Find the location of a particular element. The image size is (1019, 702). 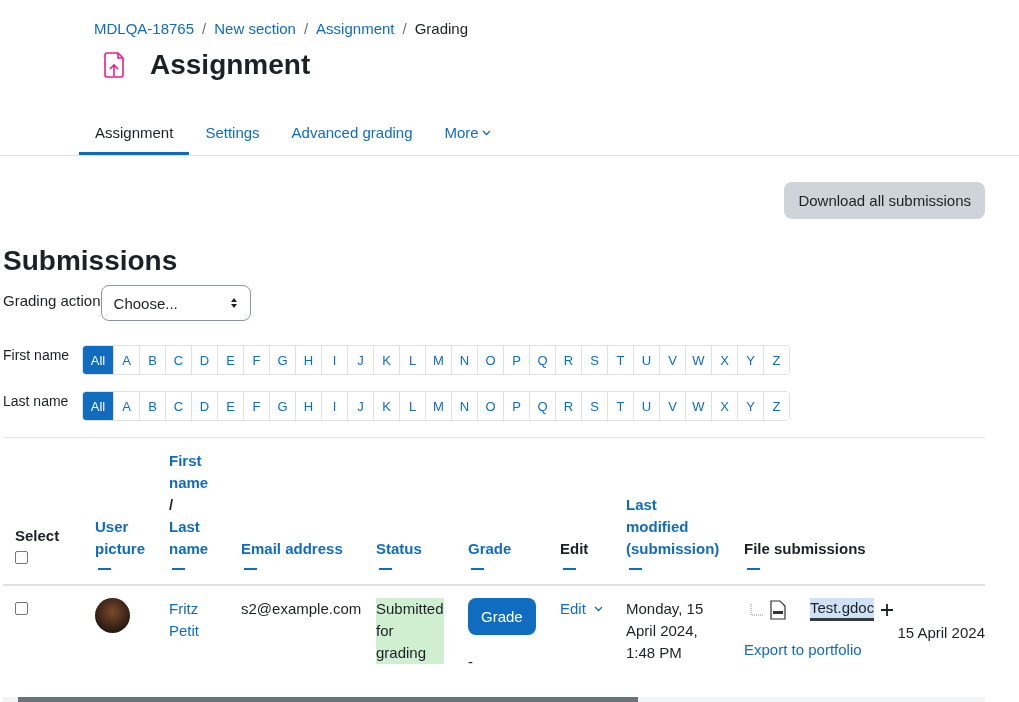

initials-bar-label: Last name is located at coordinates (36, 401).